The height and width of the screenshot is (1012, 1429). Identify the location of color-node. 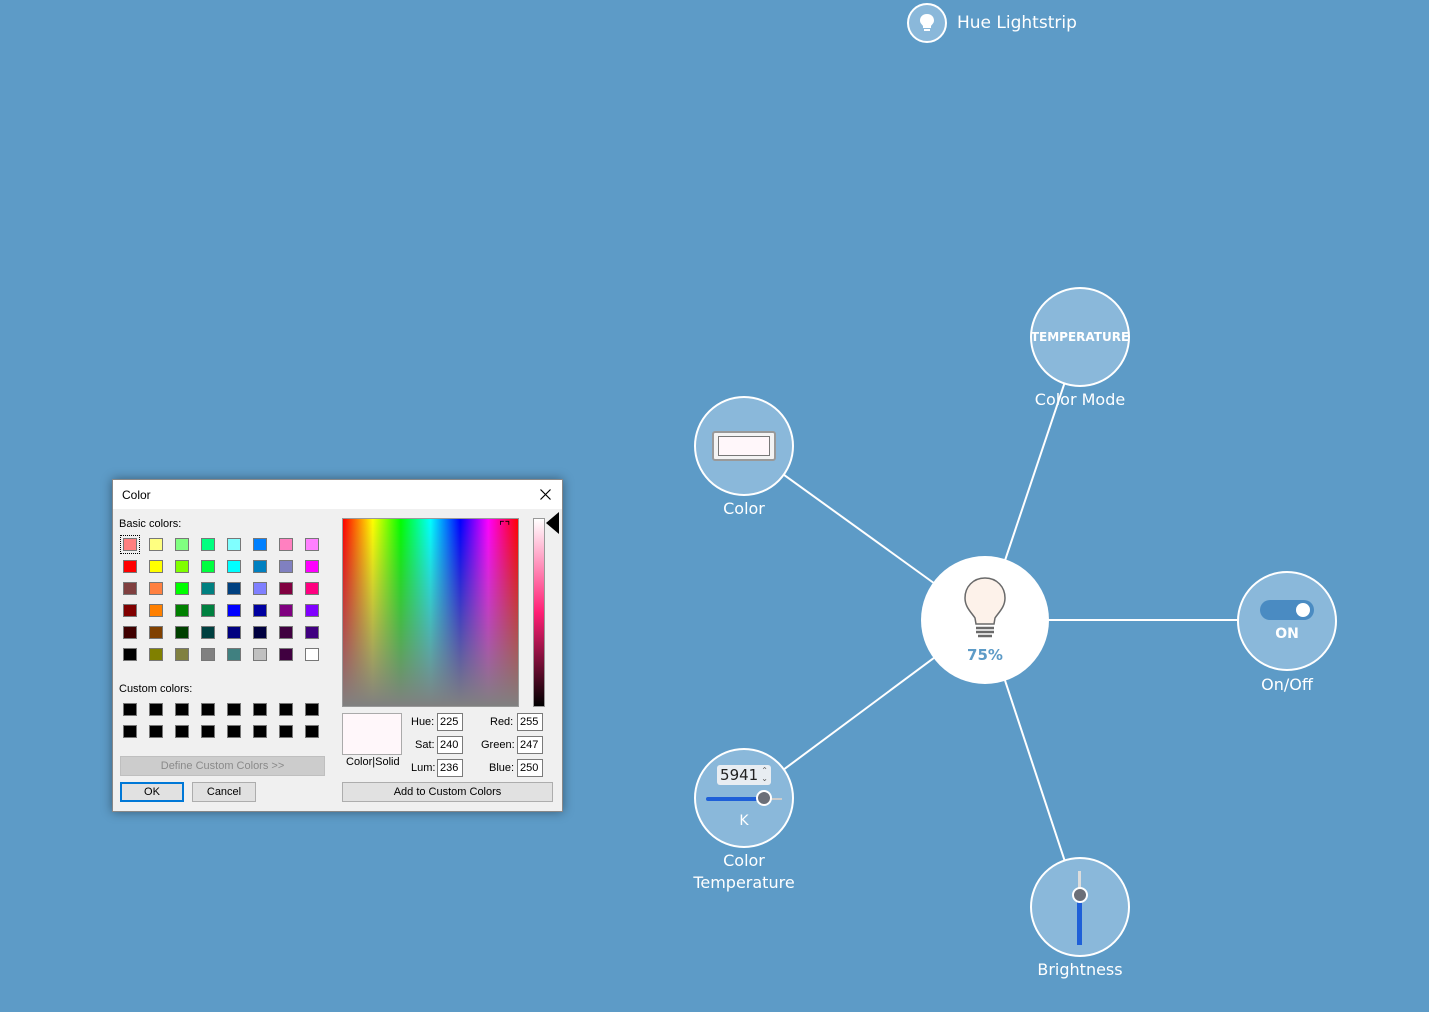
(744, 446).